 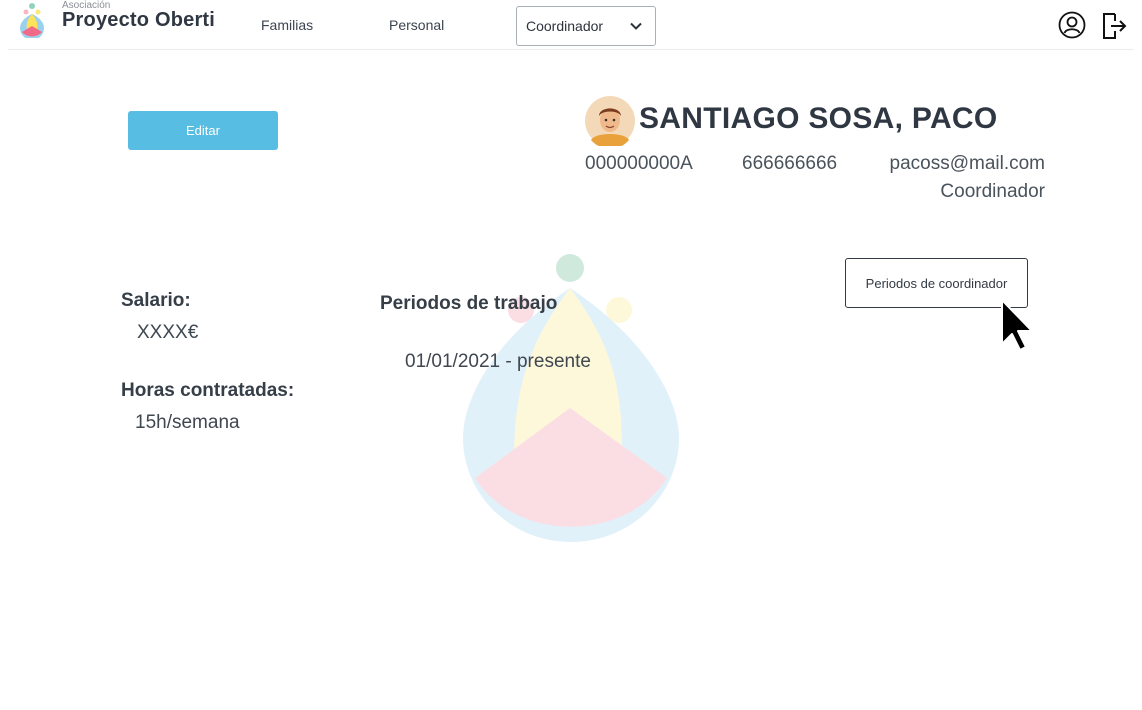 I want to click on profile-phone: 666666666, so click(x=790, y=163).